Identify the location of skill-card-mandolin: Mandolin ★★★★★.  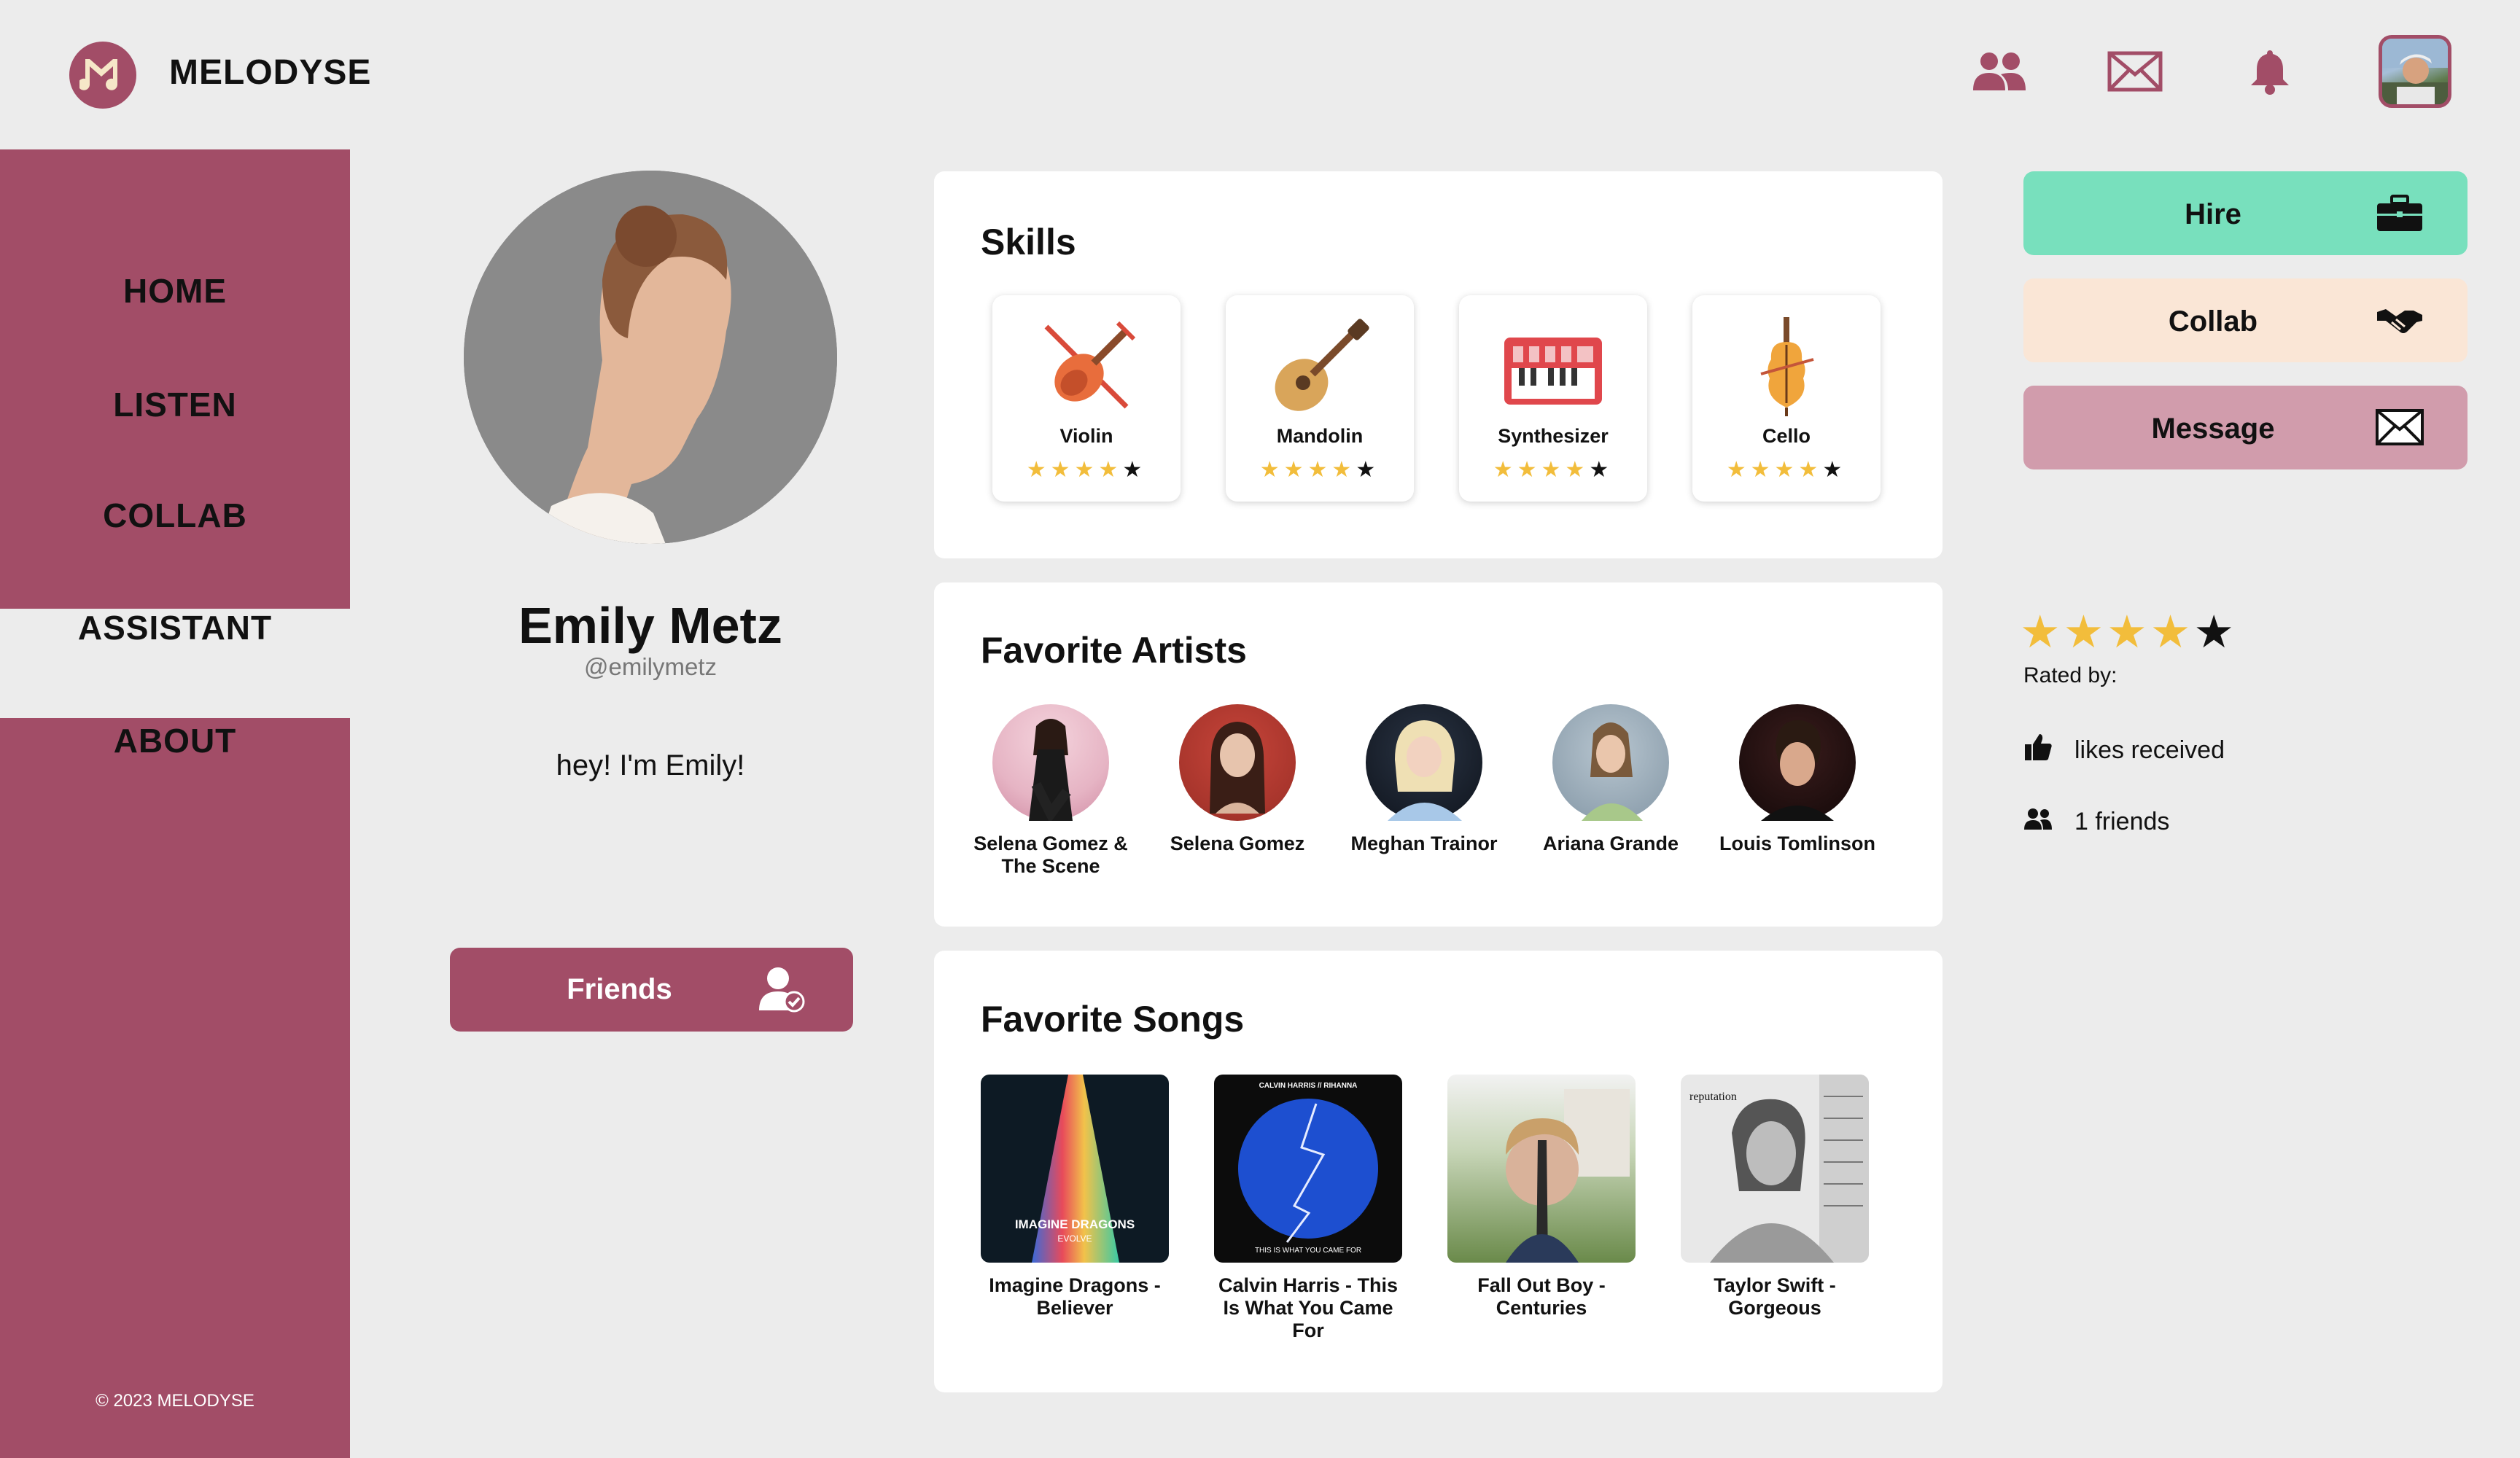
(1320, 398).